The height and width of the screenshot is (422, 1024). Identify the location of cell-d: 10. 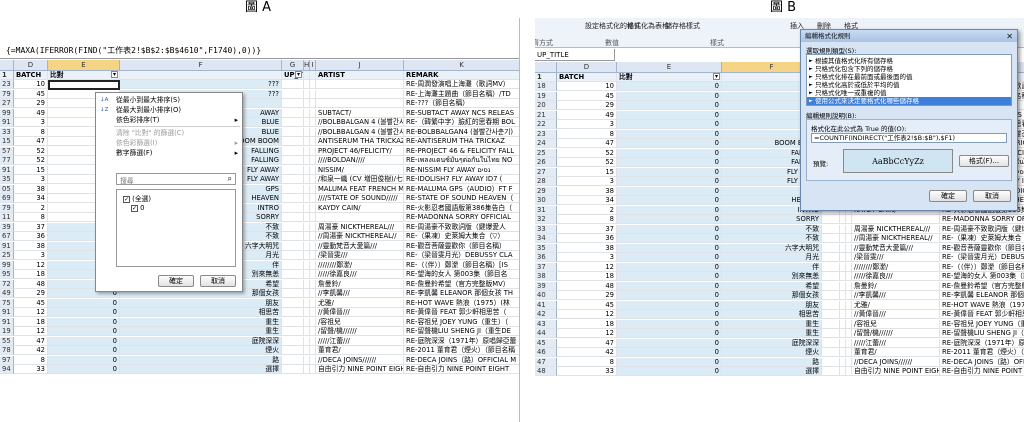
(587, 86).